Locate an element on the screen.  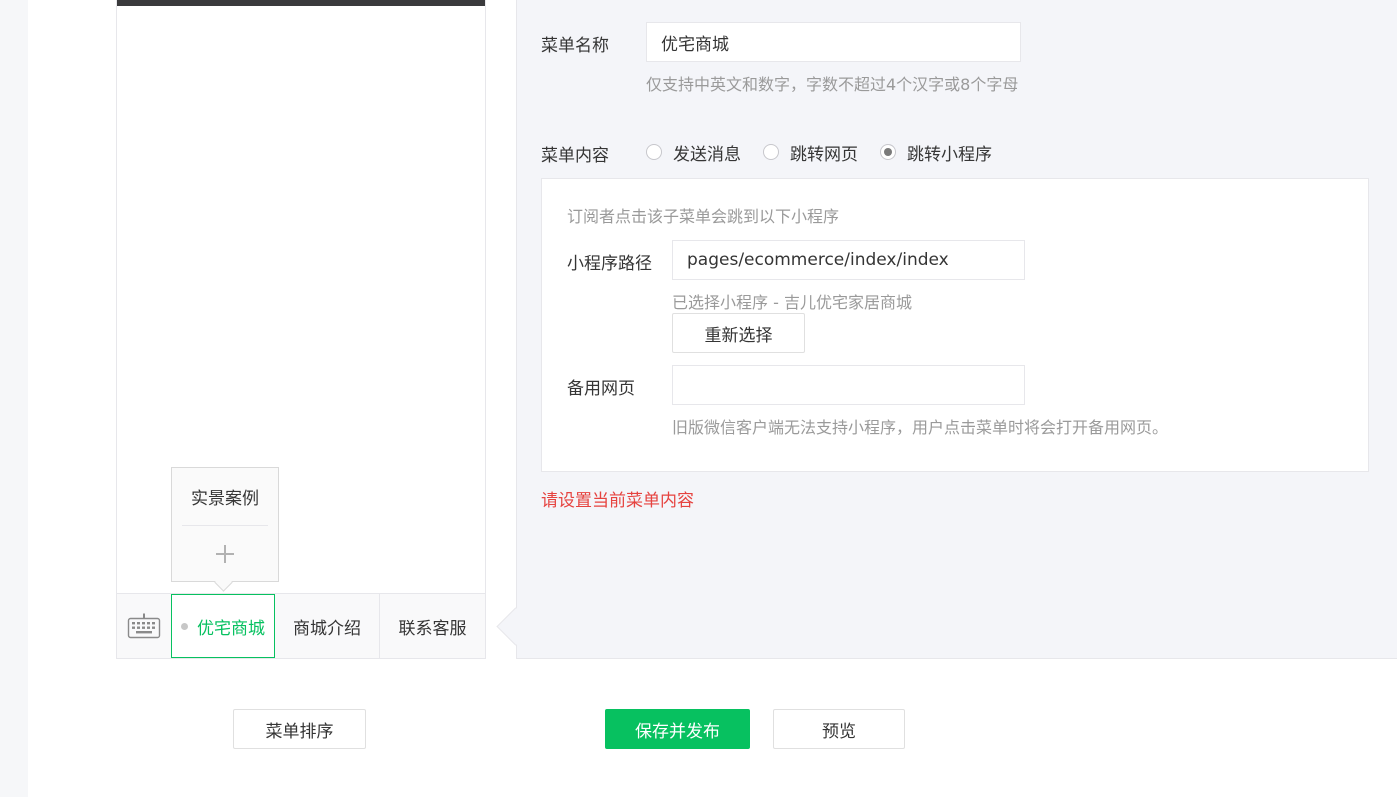
plus-icon is located at coordinates (225, 553).